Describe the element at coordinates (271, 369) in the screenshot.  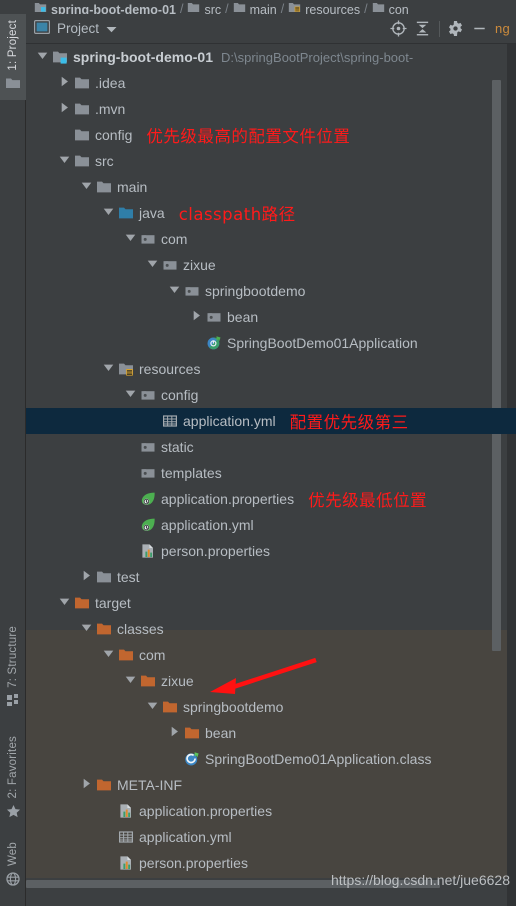
I see `tree-row: resources` at that location.